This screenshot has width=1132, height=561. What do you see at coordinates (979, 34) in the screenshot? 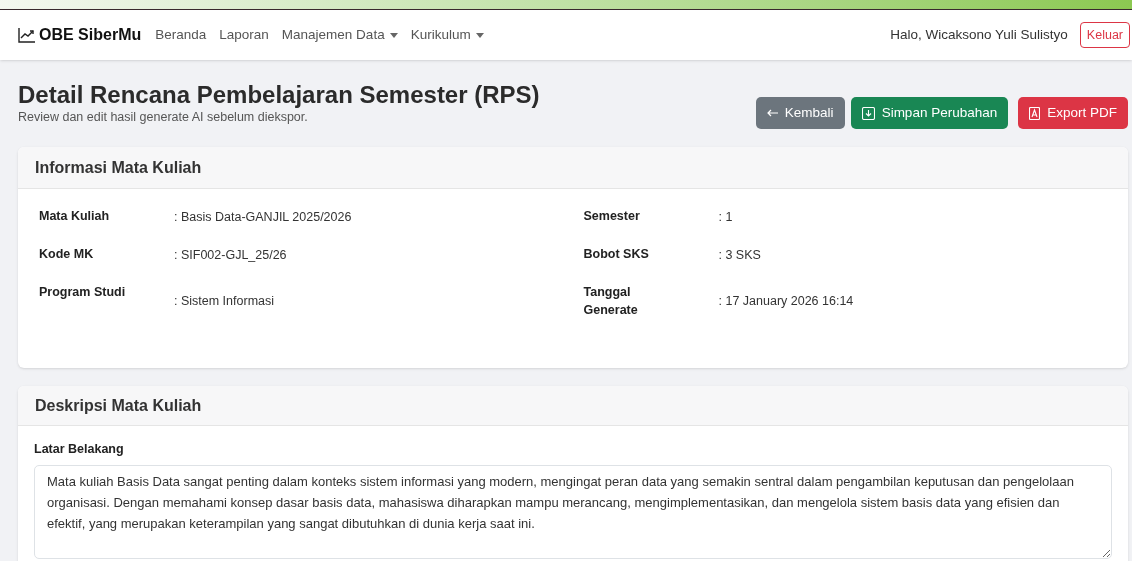
I see `greeting-text: Halo, Wicaksono Yuli Sulistyo` at bounding box center [979, 34].